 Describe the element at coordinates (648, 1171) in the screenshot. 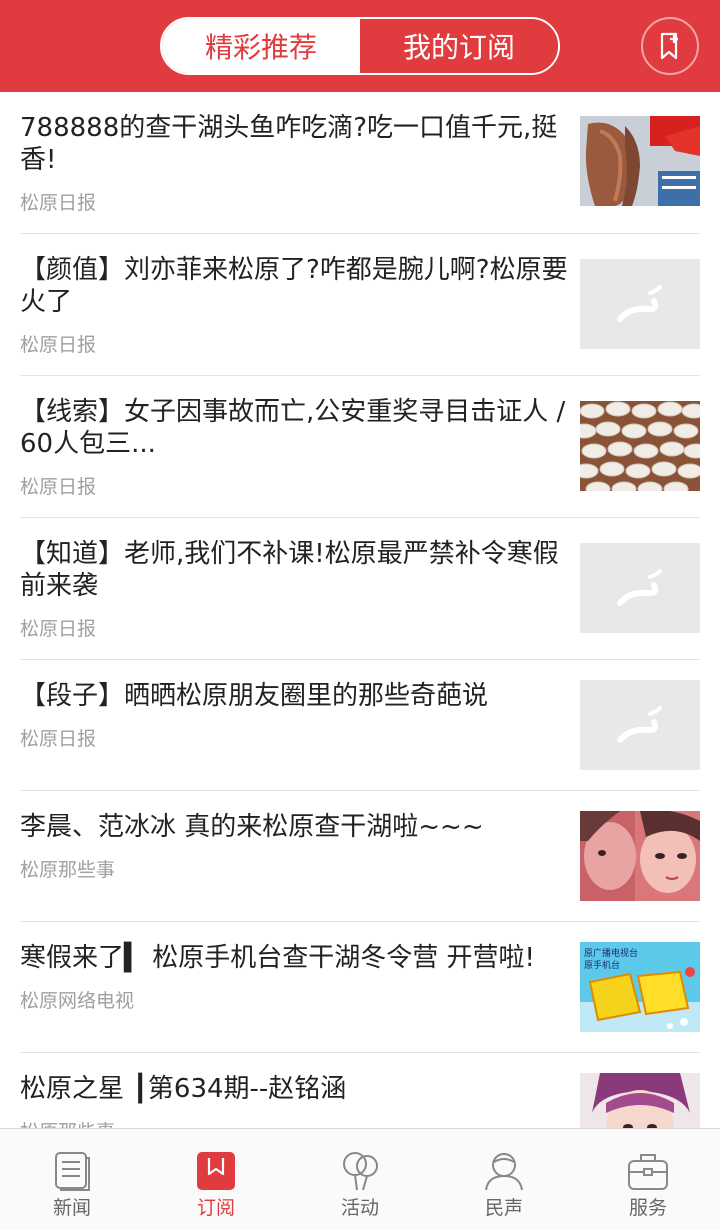

I see `briefcase-icon` at that location.